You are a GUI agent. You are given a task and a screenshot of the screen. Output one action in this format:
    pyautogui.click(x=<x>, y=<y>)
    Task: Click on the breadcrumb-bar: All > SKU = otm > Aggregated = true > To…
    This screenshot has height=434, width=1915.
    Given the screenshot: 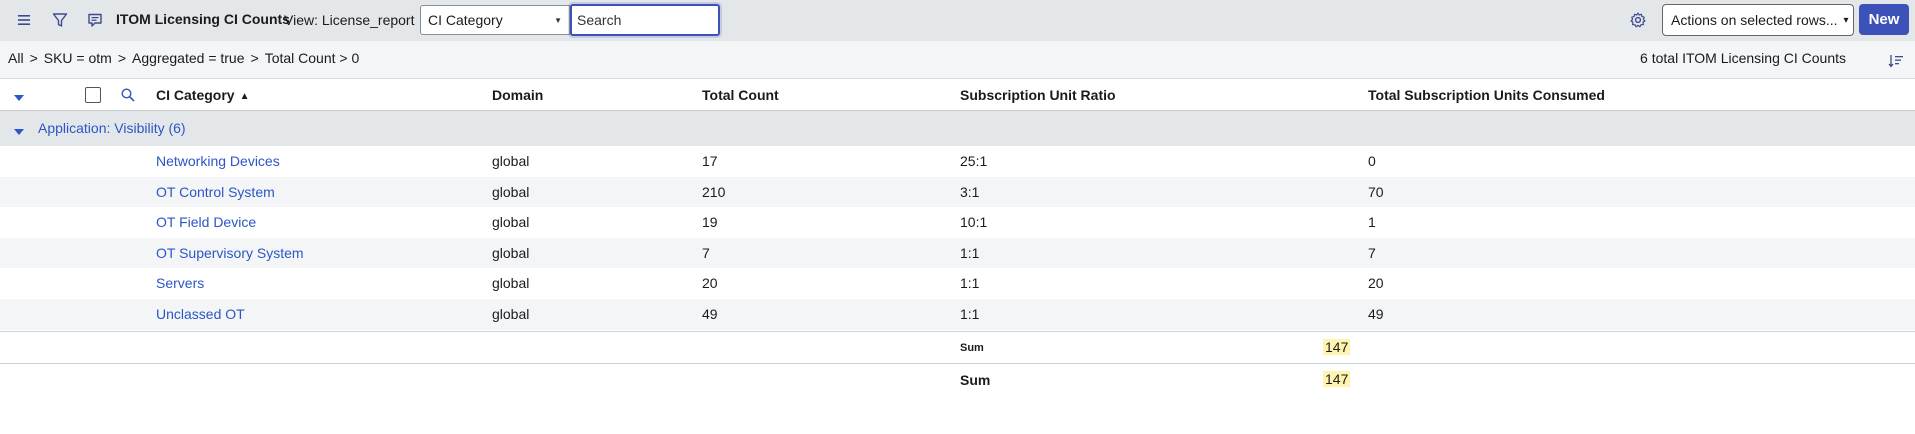 What is the action you would take?
    pyautogui.click(x=957, y=60)
    